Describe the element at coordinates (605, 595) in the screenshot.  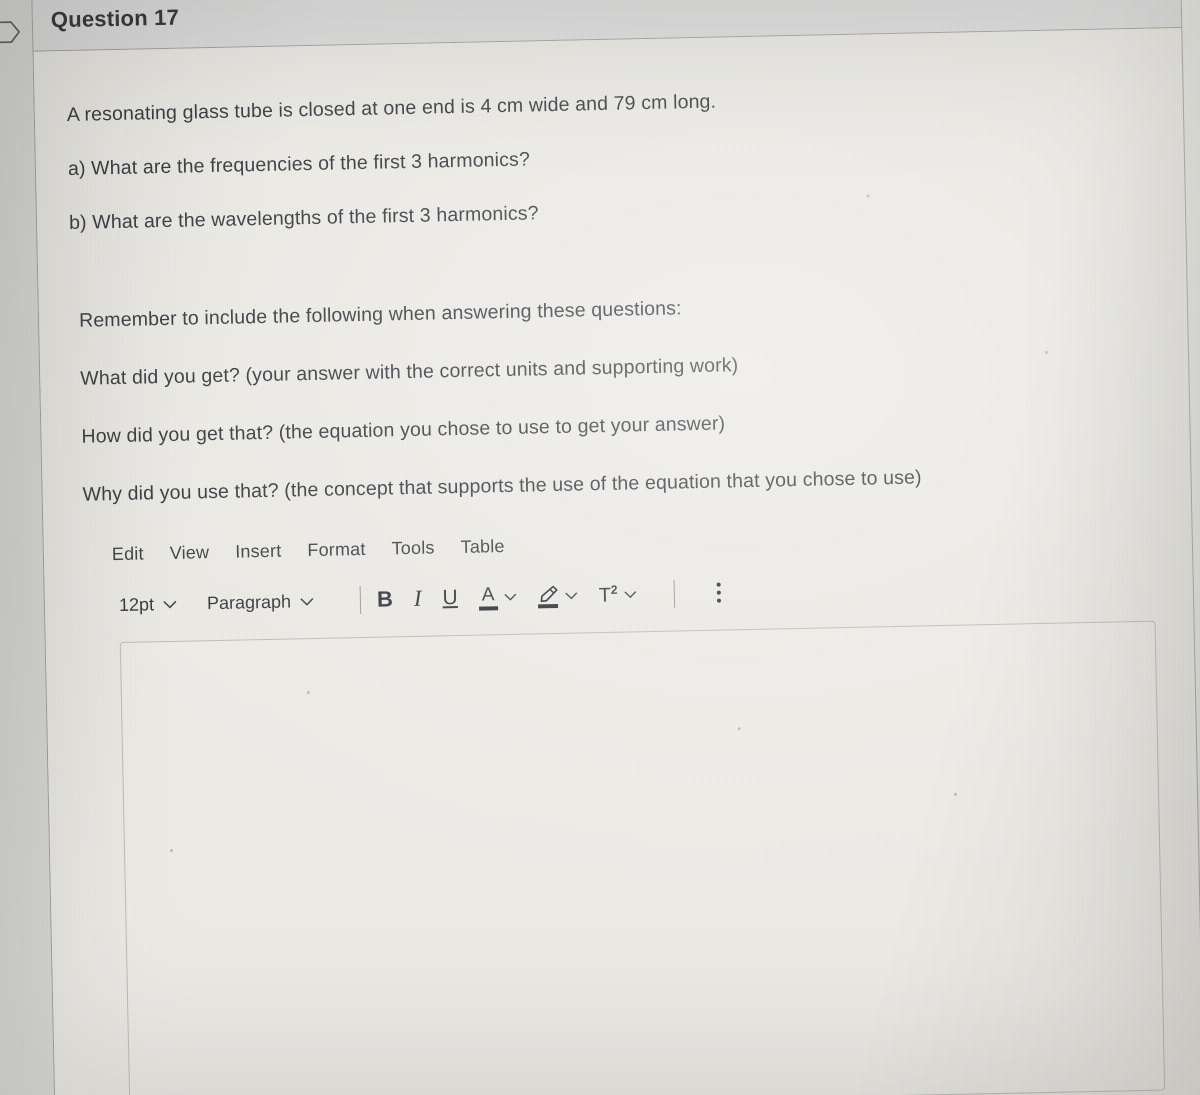
I see `superscript-base: T` at that location.